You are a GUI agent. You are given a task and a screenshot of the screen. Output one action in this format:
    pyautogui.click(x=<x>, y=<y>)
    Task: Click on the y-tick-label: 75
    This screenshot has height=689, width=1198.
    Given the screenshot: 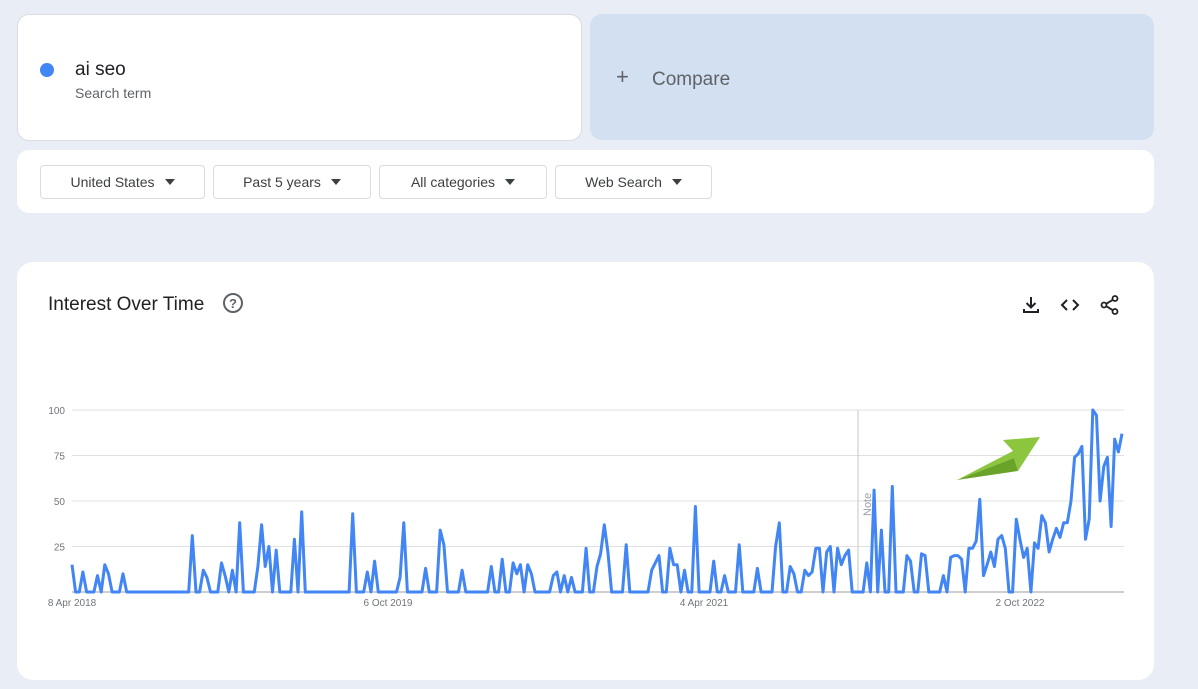 What is the action you would take?
    pyautogui.click(x=60, y=457)
    